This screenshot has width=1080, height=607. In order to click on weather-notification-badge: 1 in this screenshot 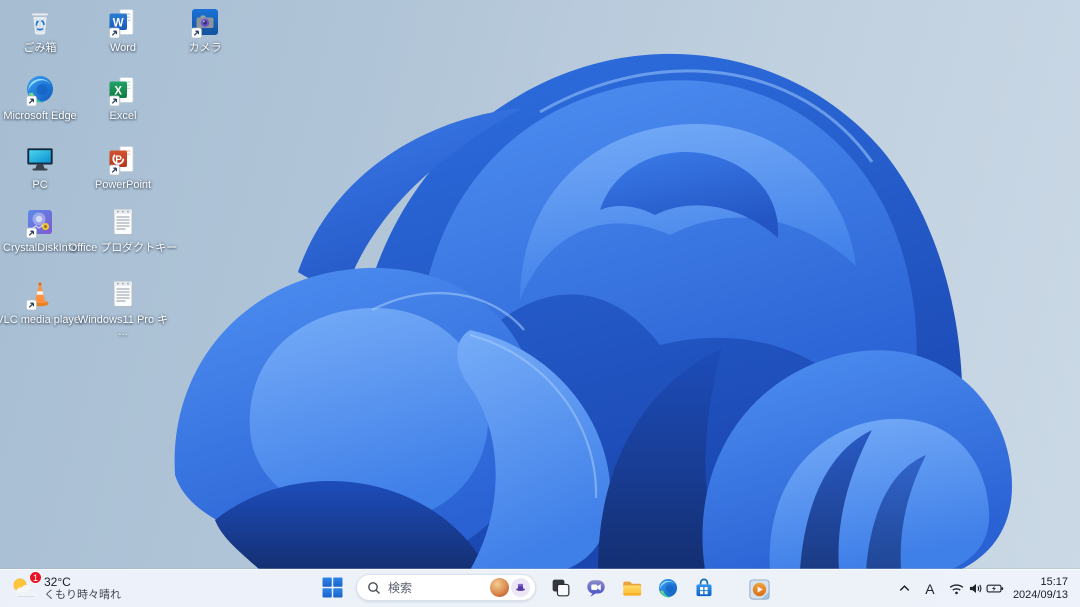, I will do `click(35, 577)`.